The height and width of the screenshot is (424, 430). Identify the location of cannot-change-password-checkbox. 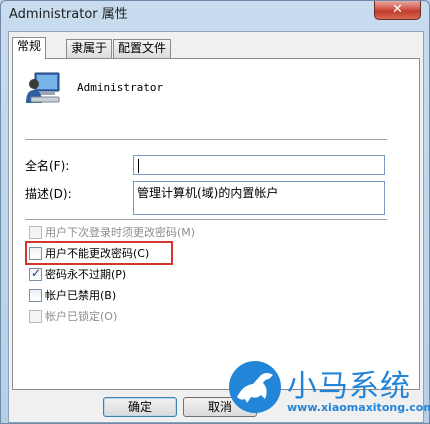
(35, 253).